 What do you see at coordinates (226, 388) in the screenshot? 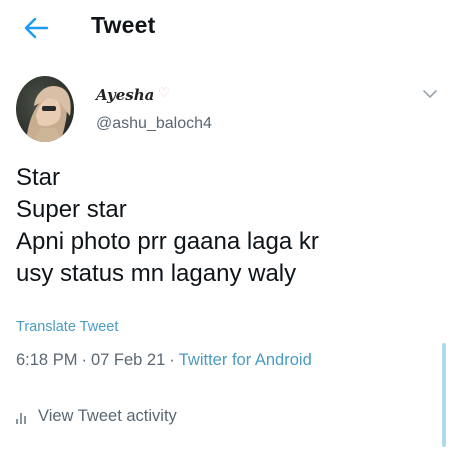
I see `divider` at bounding box center [226, 388].